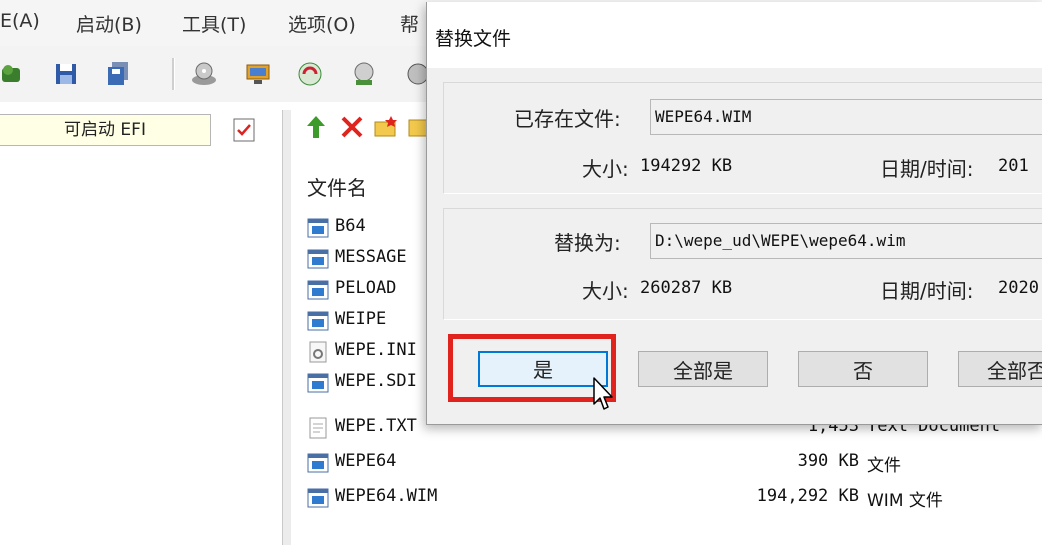 The image size is (1042, 545). I want to click on yes-to-all-button: 全部是, so click(703, 369).